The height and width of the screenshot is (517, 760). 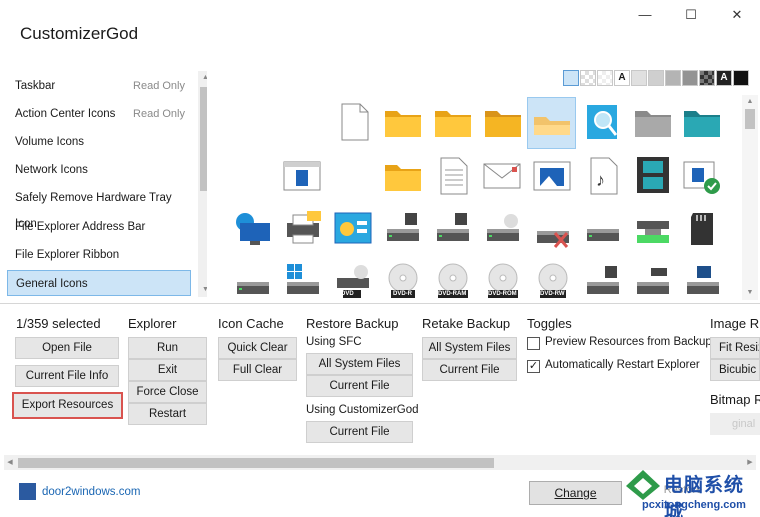 What do you see at coordinates (628, 342) in the screenshot?
I see `checkbox-label: Preview Resources from Backup` at bounding box center [628, 342].